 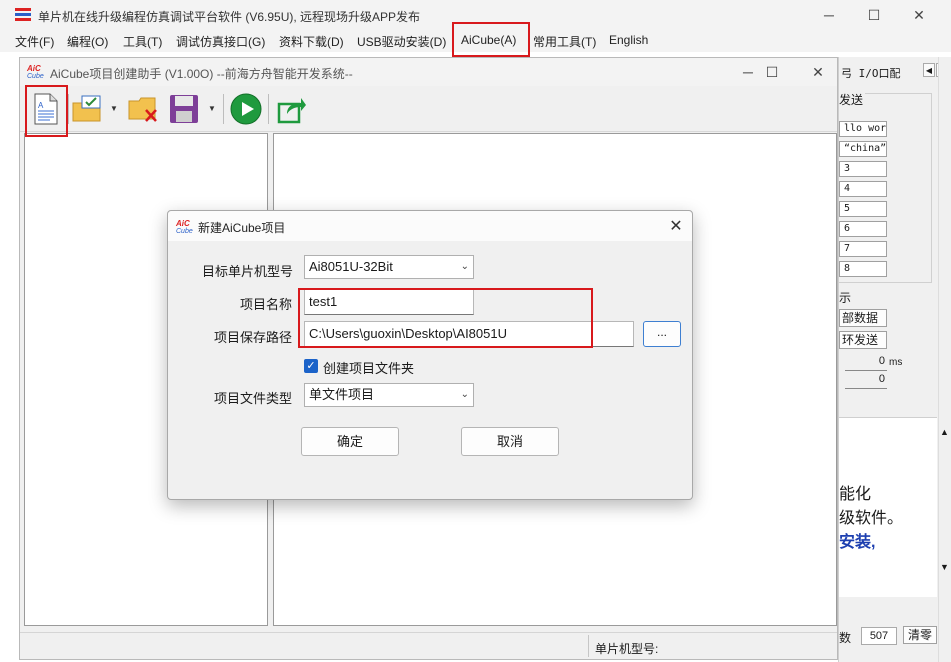 What do you see at coordinates (510, 441) in the screenshot?
I see `cancel-button: 取消` at bounding box center [510, 441].